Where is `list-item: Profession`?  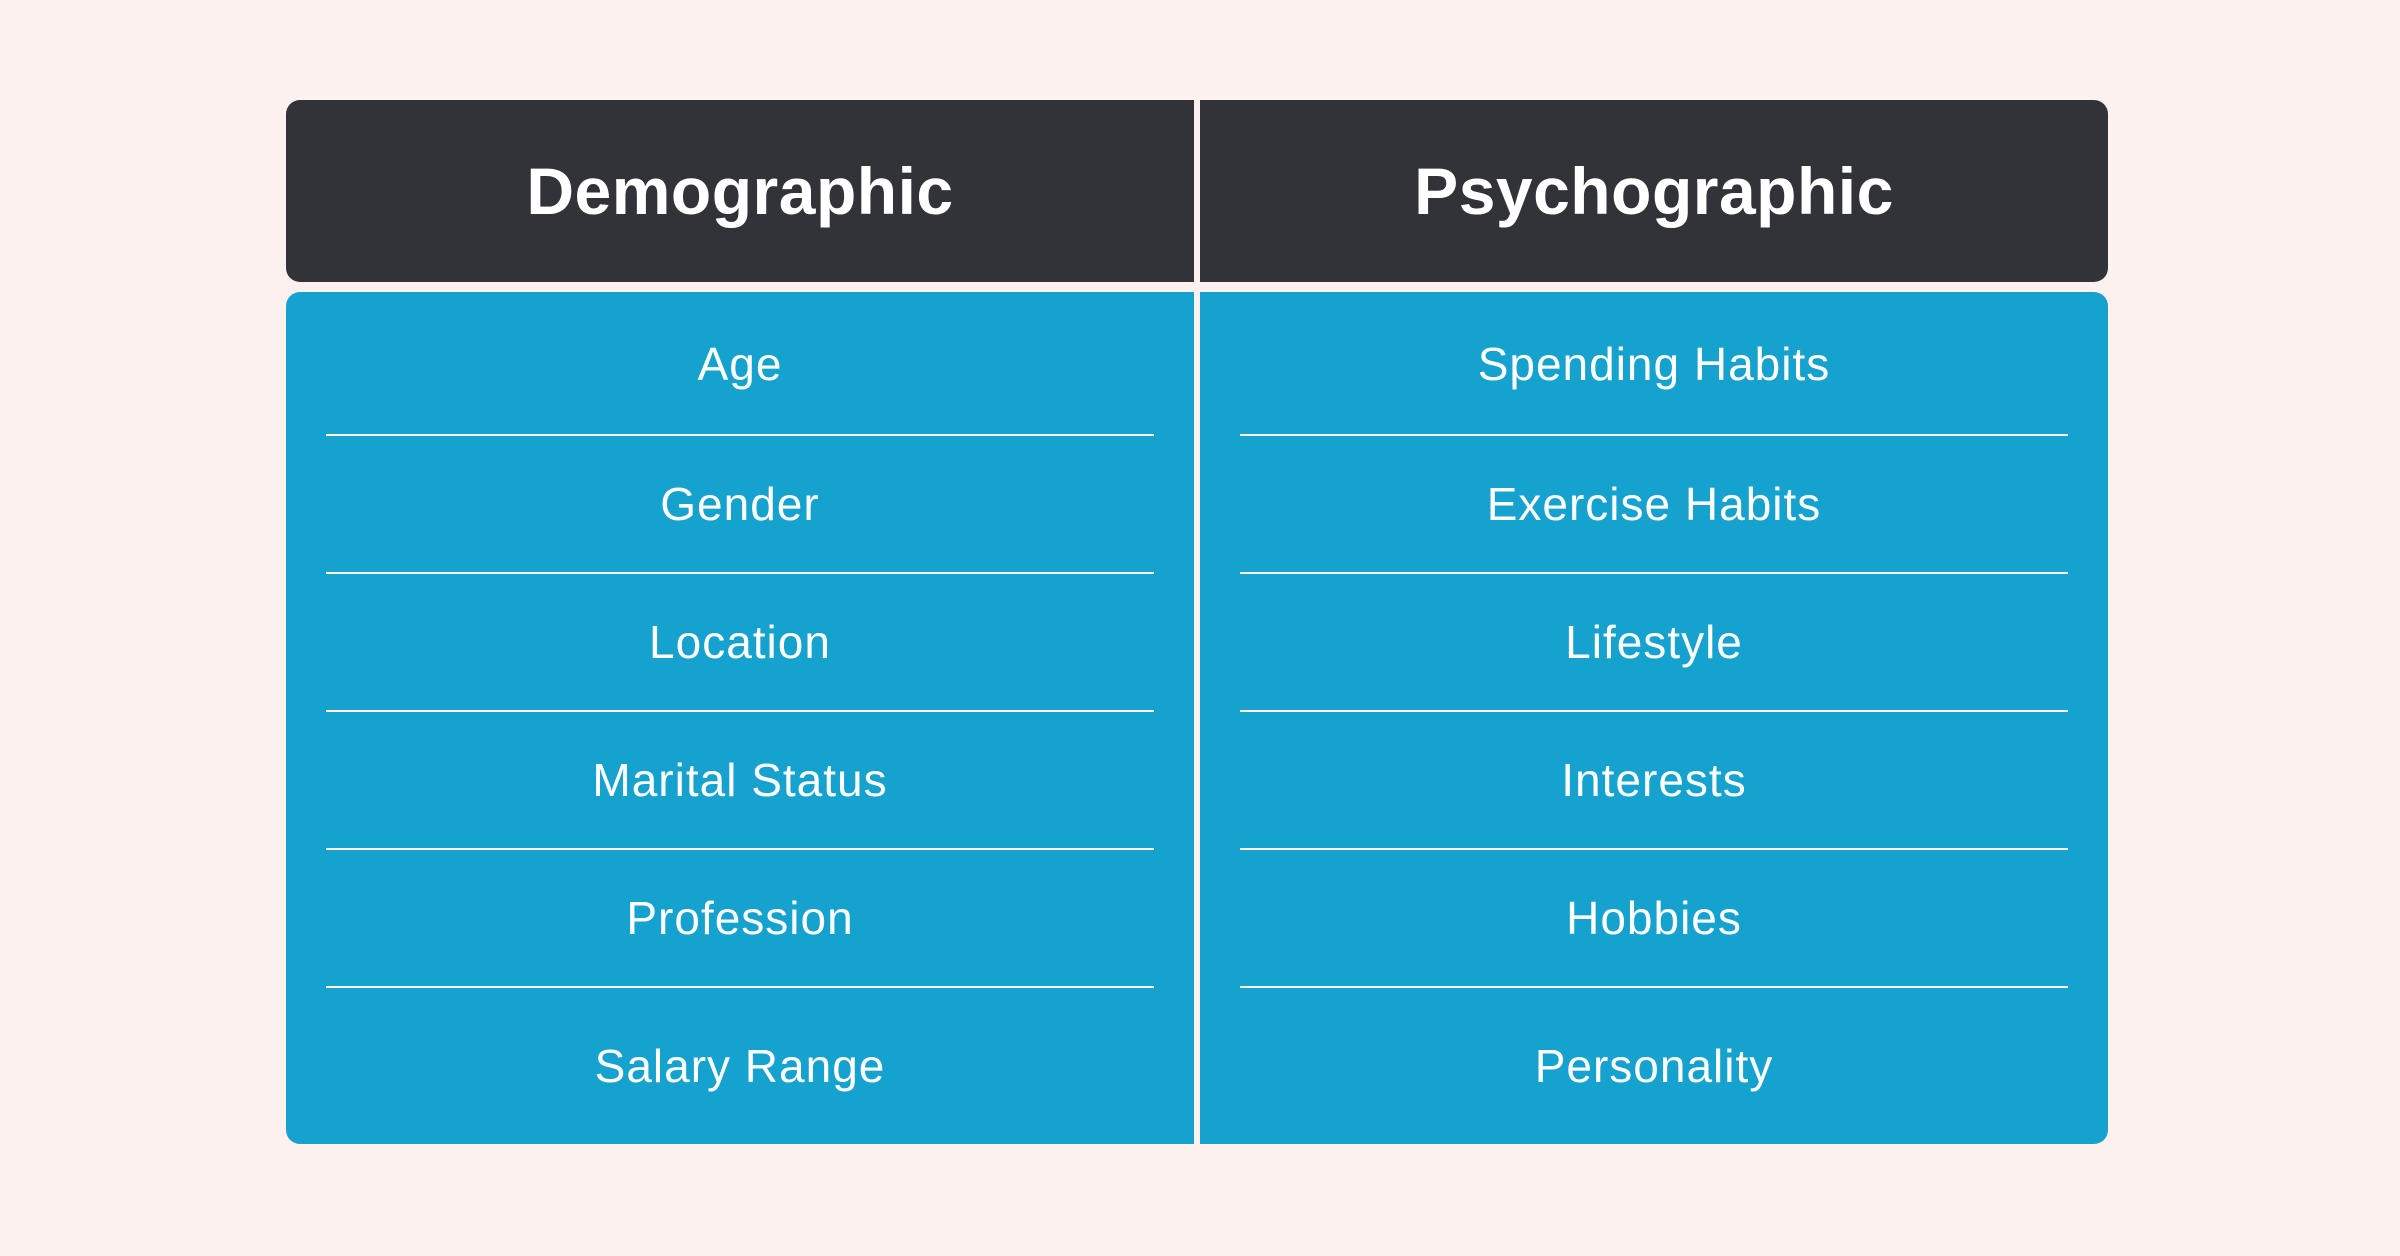
list-item: Profession is located at coordinates (740, 918).